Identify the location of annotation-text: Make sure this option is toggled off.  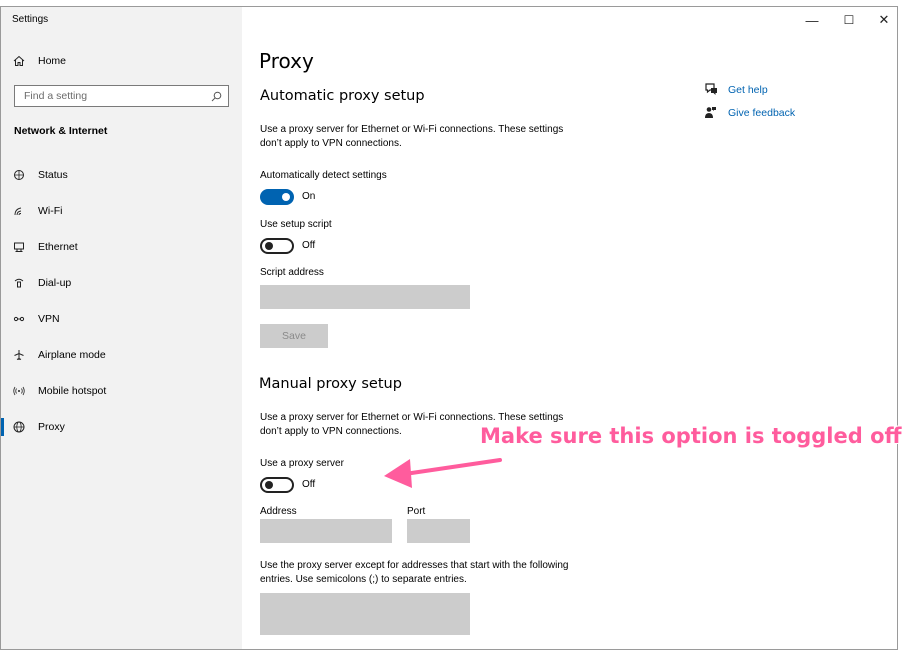
(691, 436).